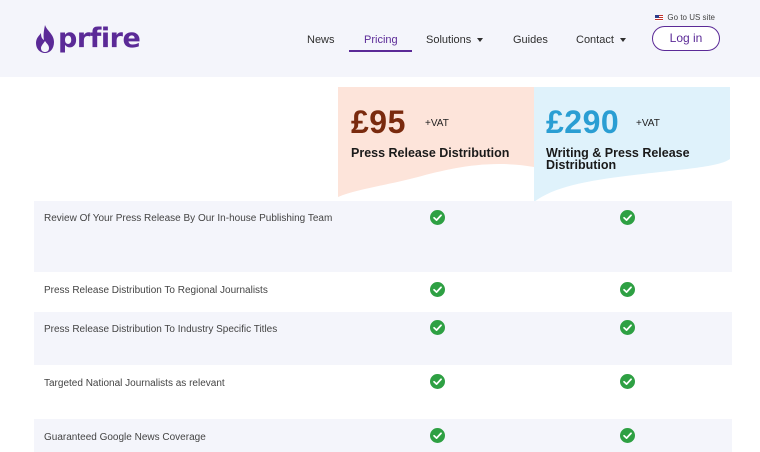 This screenshot has width=760, height=452. I want to click on plan-name: Writing & Press Release Distribution, so click(618, 159).